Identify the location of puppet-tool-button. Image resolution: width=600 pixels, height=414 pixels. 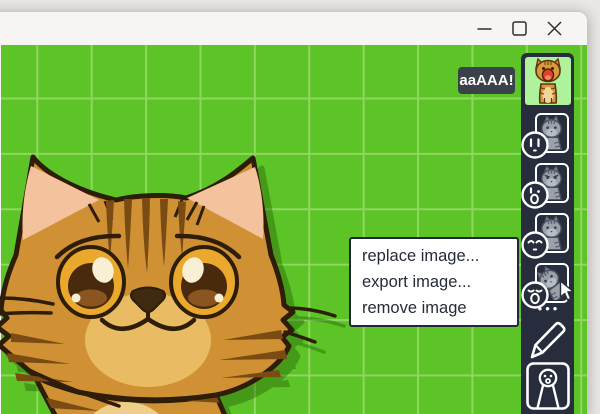
(548, 386).